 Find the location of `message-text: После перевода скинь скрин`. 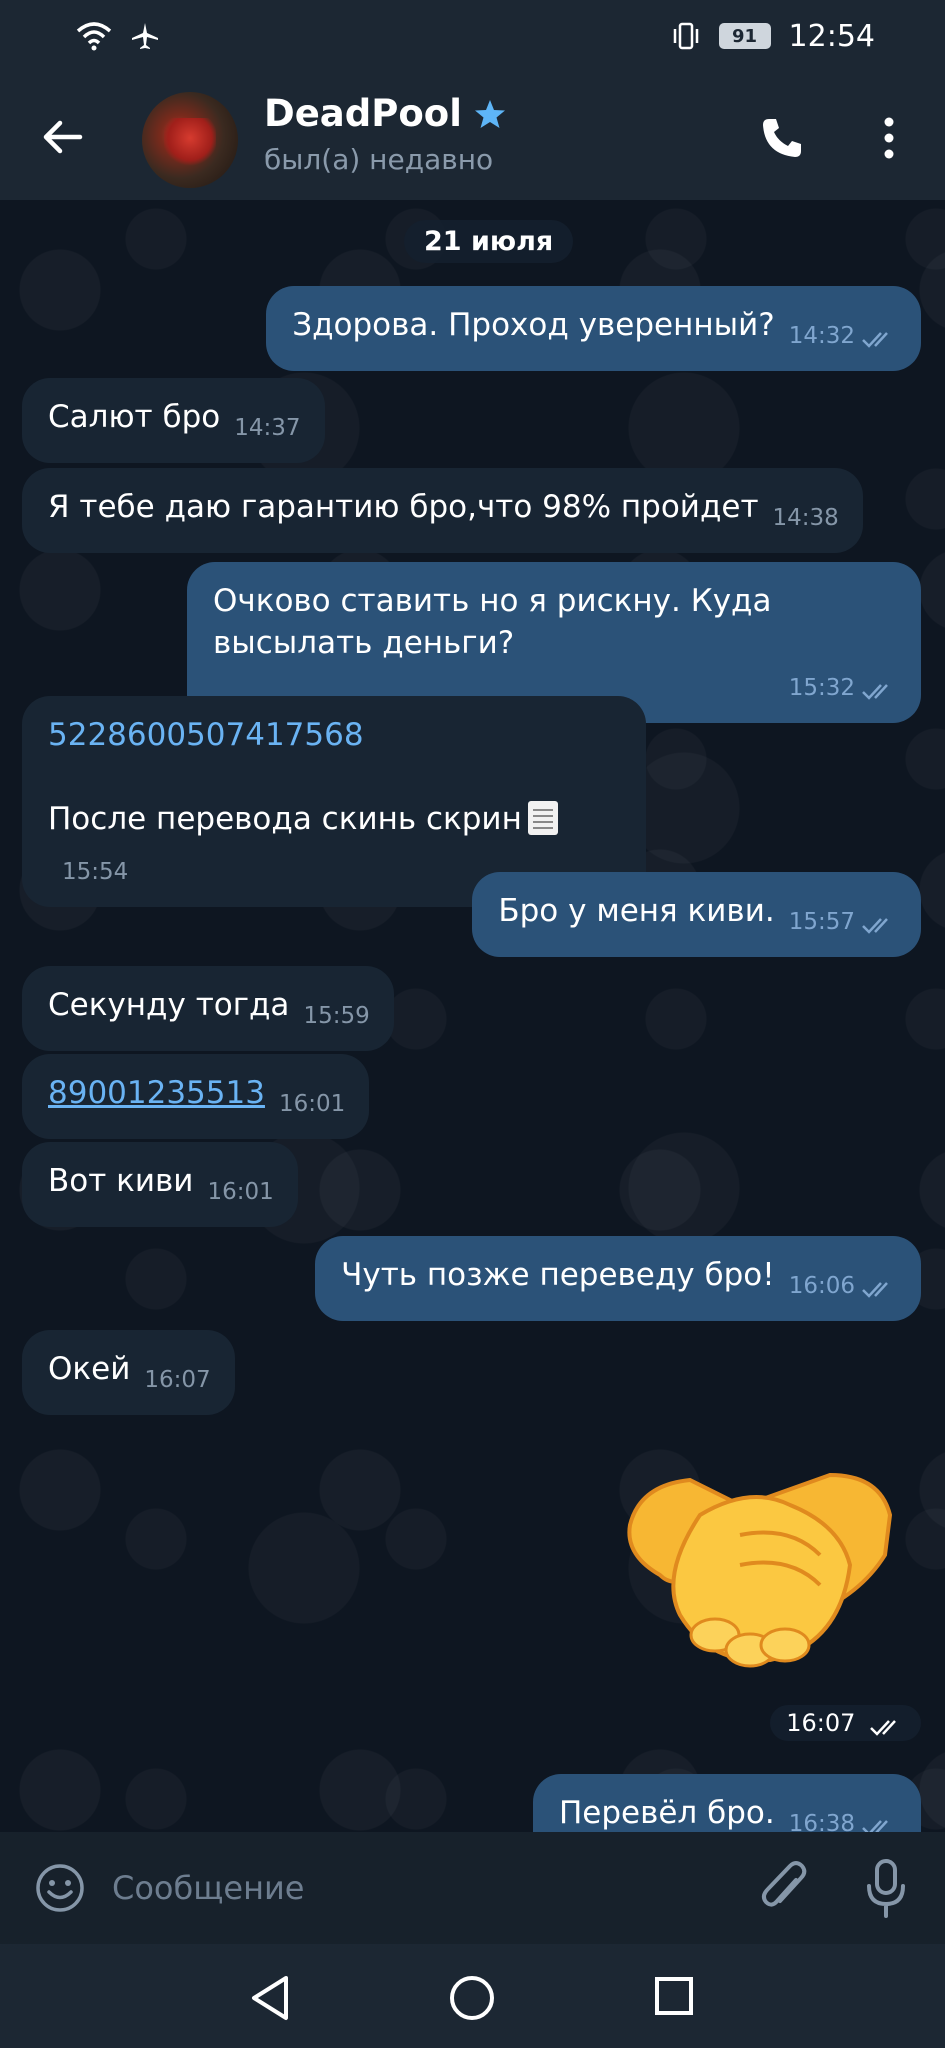

message-text: После перевода скинь скрин is located at coordinates (285, 819).